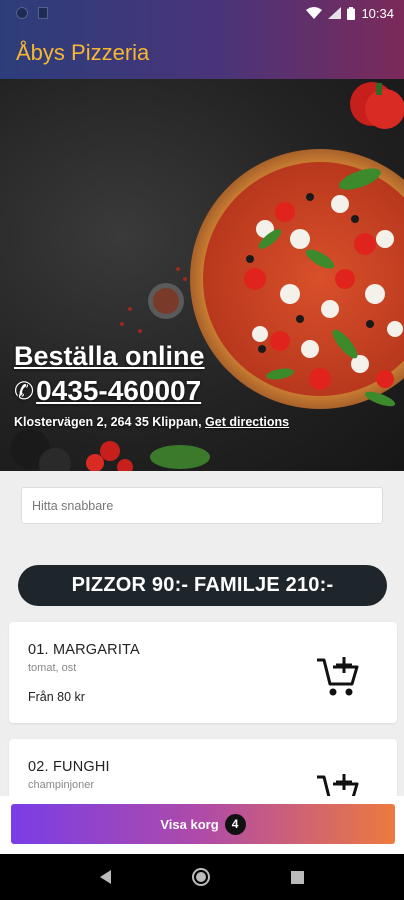 This screenshot has width=404, height=900. Describe the element at coordinates (109, 356) in the screenshot. I see `order-online-heading: Beställa online` at that location.